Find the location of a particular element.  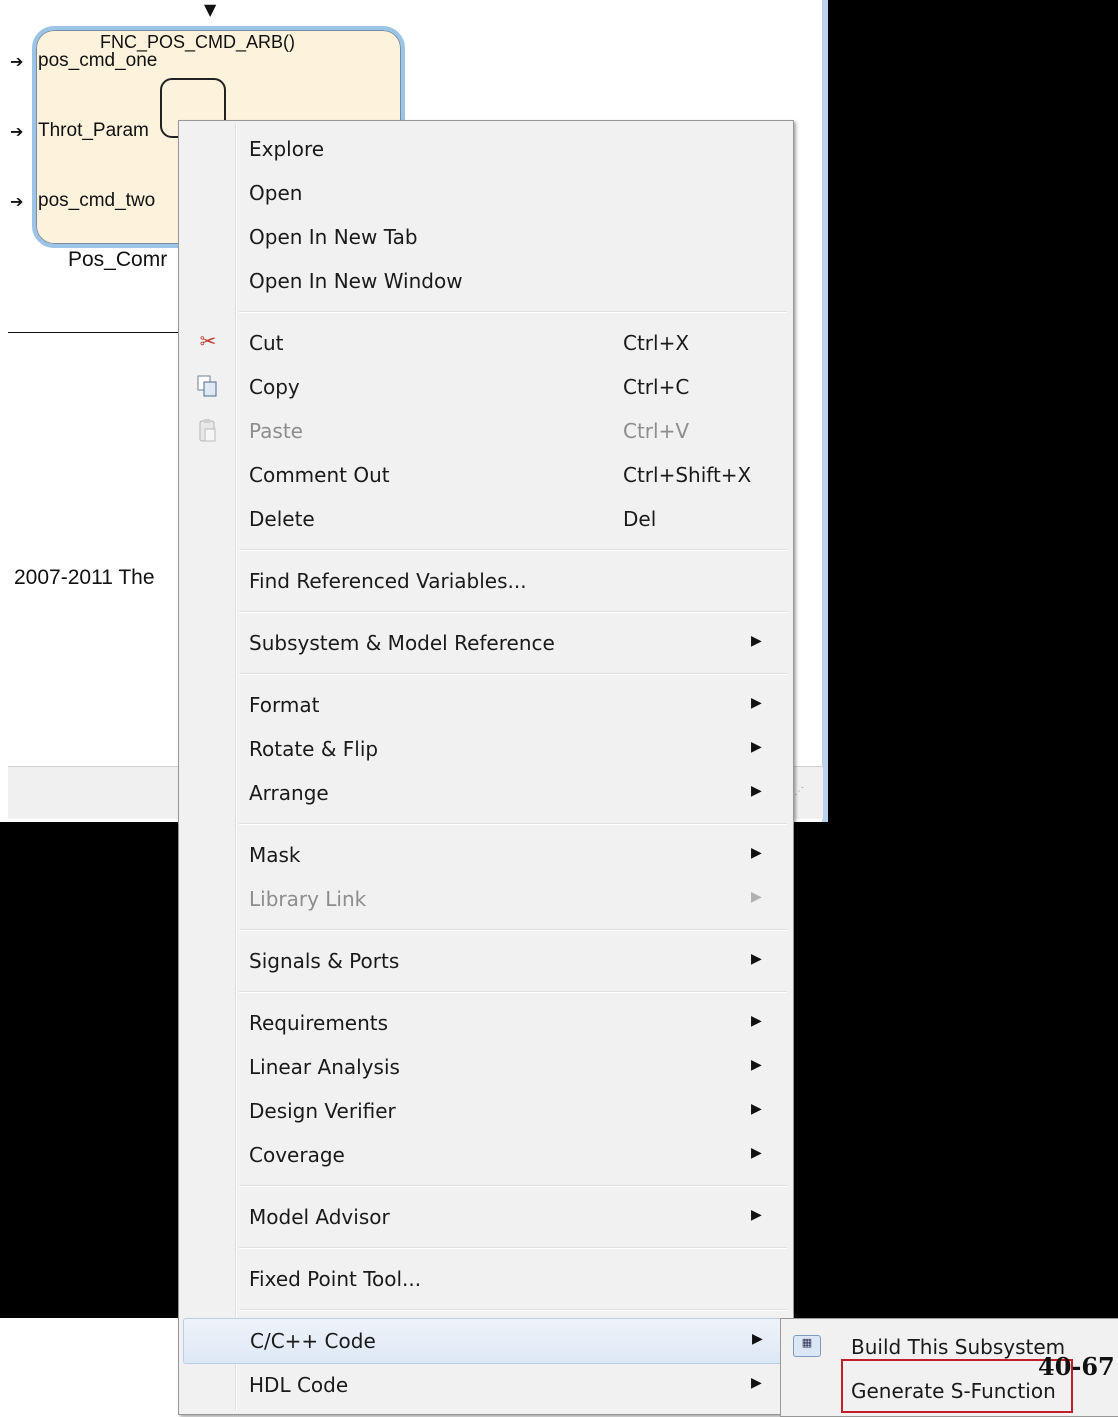

port-label: pos_cmd_one is located at coordinates (98, 60).